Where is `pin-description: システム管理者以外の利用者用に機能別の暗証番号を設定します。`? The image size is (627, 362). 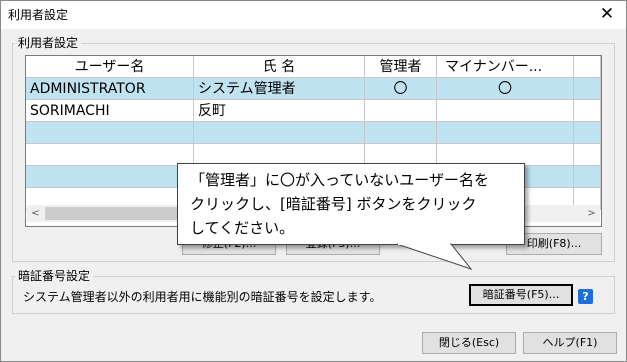
pin-description: システム管理者以外の利用者用に機能別の暗証番号を設定します。 is located at coordinates (202, 297).